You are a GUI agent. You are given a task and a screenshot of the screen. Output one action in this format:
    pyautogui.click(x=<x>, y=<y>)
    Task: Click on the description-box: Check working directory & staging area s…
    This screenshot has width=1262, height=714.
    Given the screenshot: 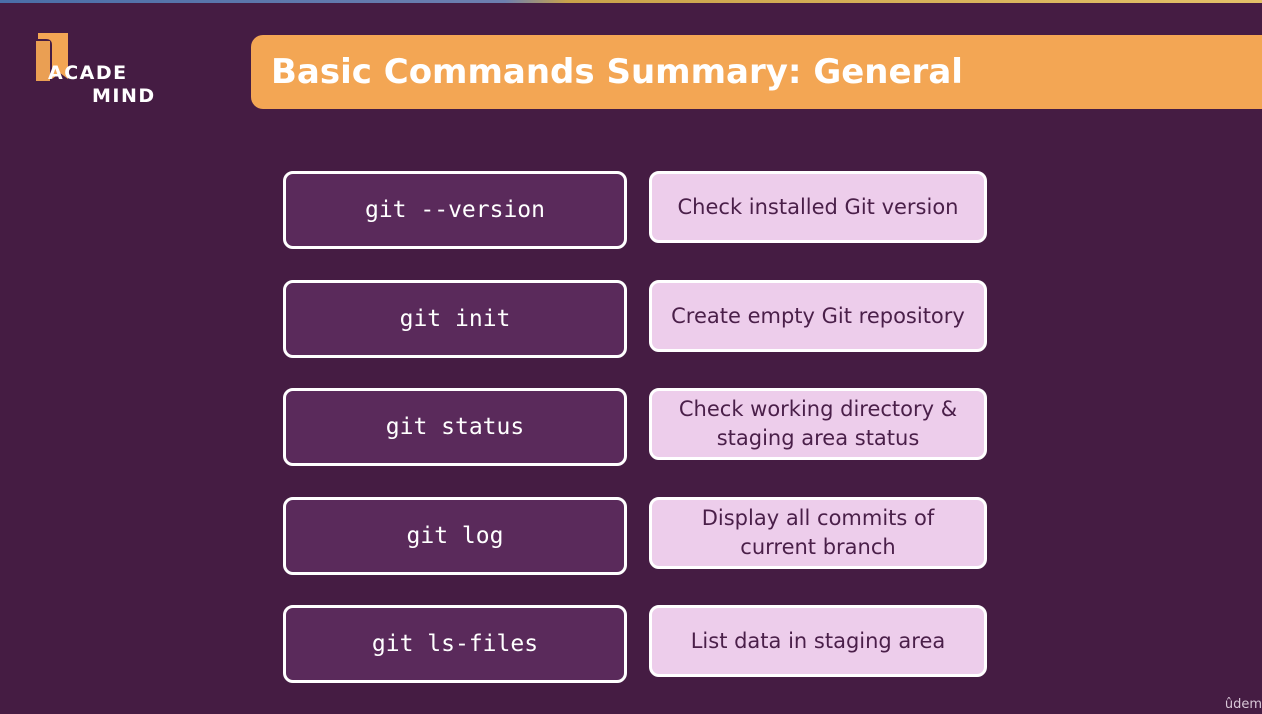 What is the action you would take?
    pyautogui.click(x=818, y=424)
    